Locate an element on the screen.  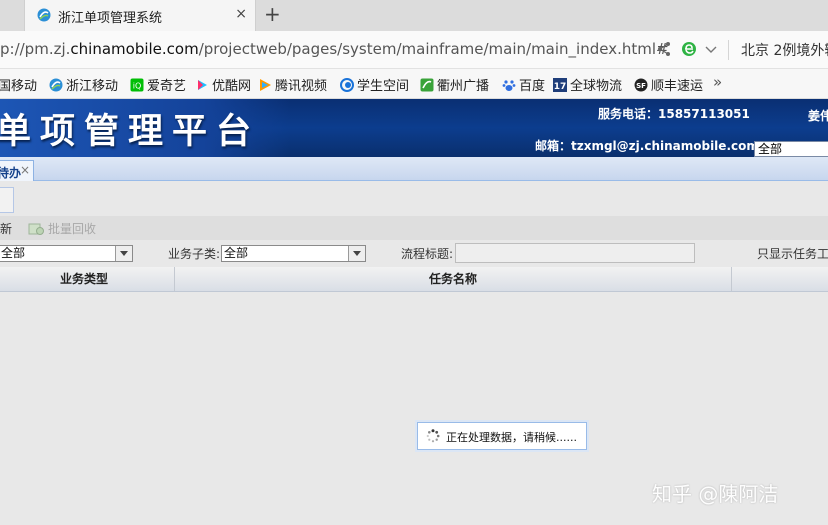
bookmark-label: 全球物流 is located at coordinates (596, 86).